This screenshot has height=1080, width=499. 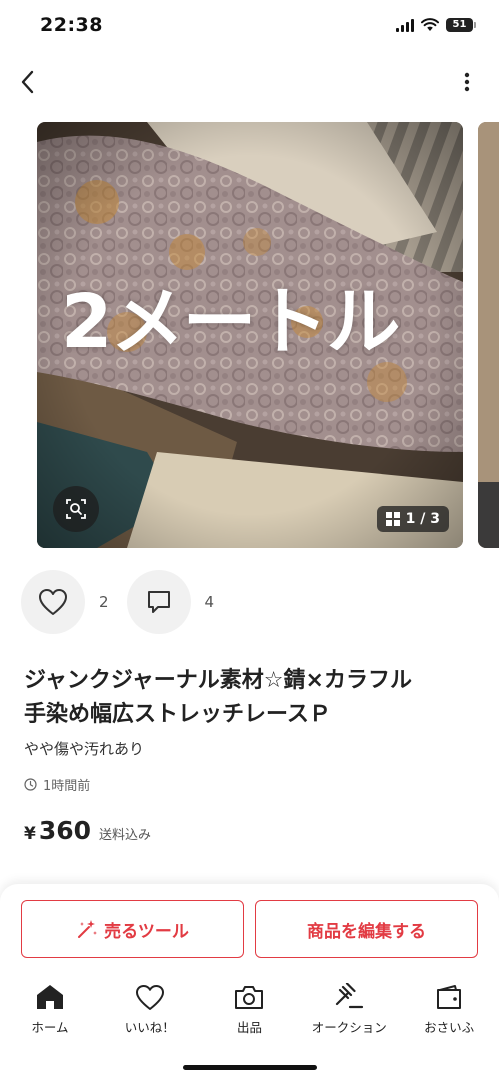 I want to click on comment-icon, so click(x=158, y=602).